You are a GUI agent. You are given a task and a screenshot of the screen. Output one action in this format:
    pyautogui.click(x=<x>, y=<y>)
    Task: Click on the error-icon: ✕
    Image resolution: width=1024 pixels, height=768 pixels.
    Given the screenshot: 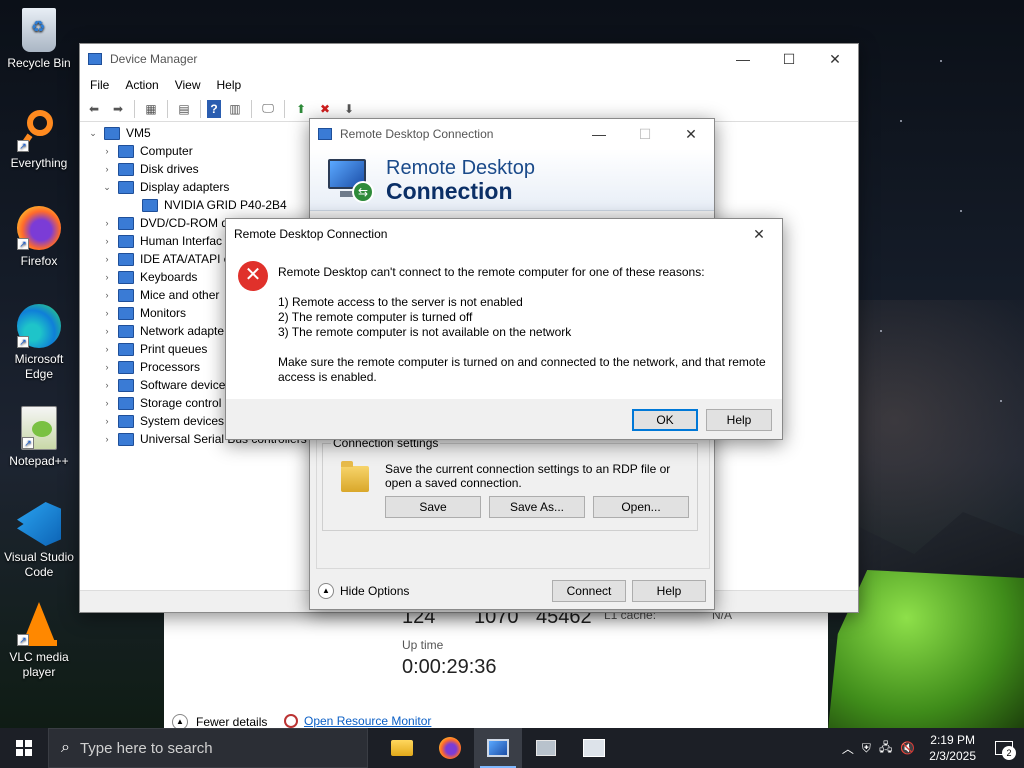 What is the action you would take?
    pyautogui.click(x=253, y=276)
    